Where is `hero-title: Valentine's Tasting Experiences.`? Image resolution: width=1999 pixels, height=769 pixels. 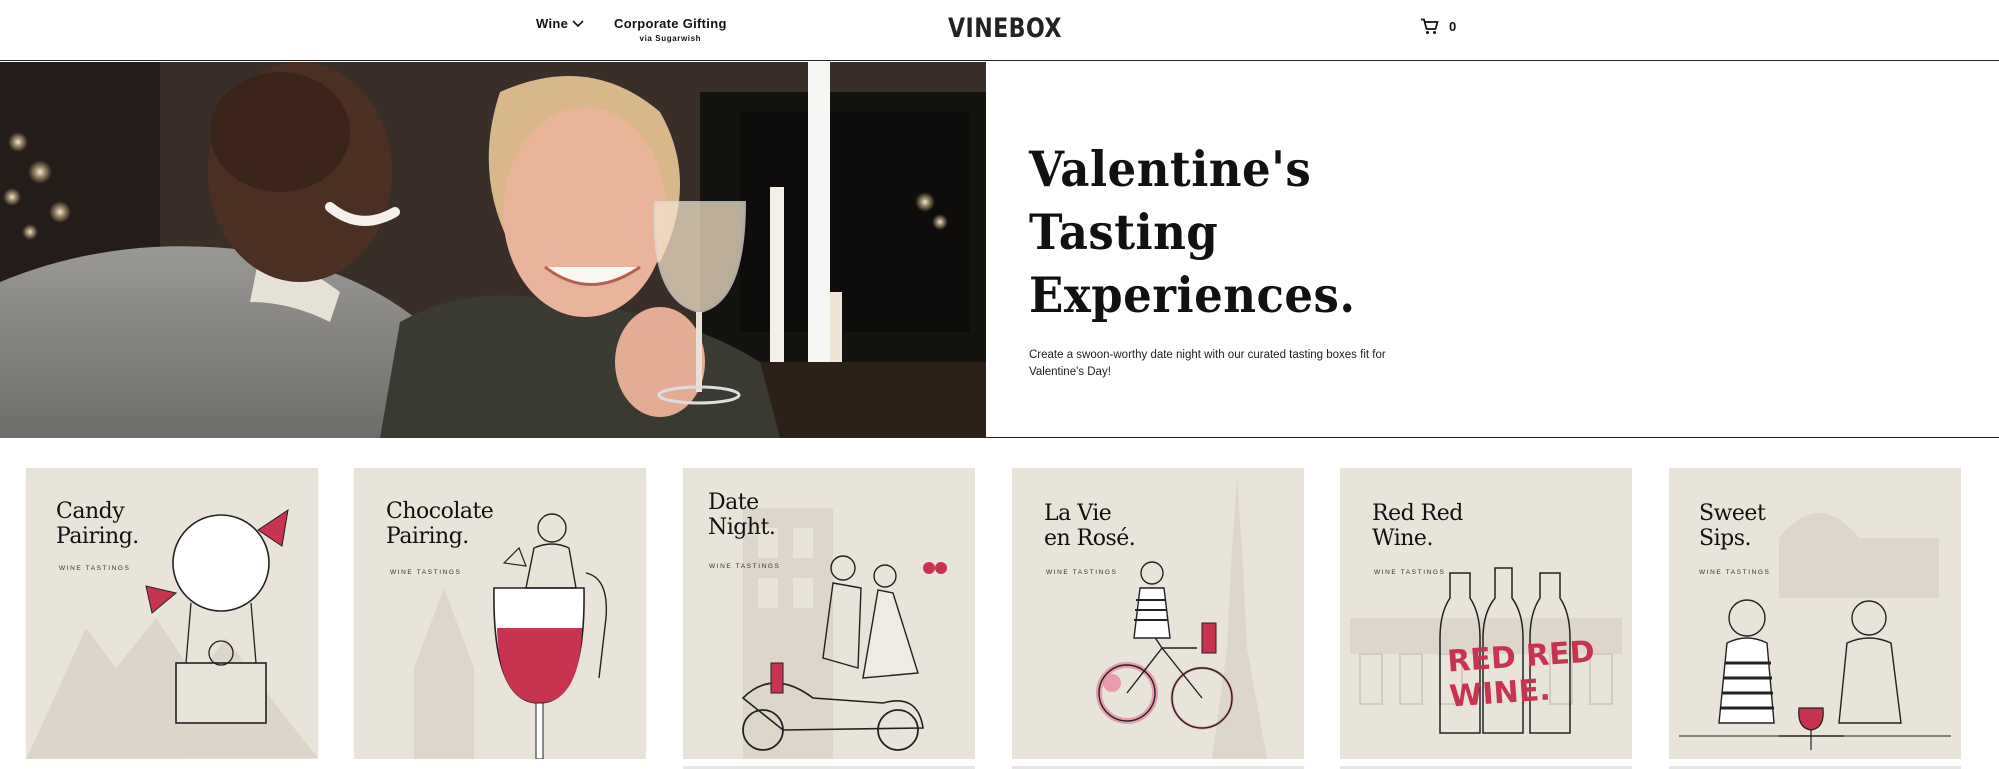
hero-title: Valentine's Tasting Experiences. is located at coordinates (1204, 232).